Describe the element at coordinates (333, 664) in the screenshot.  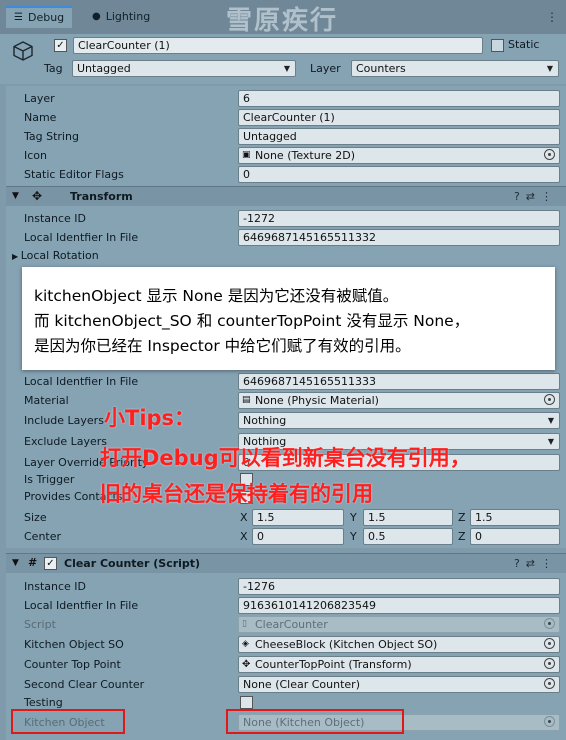
I see `counter-top-point-value: CounterTopPoint (Transform)` at that location.